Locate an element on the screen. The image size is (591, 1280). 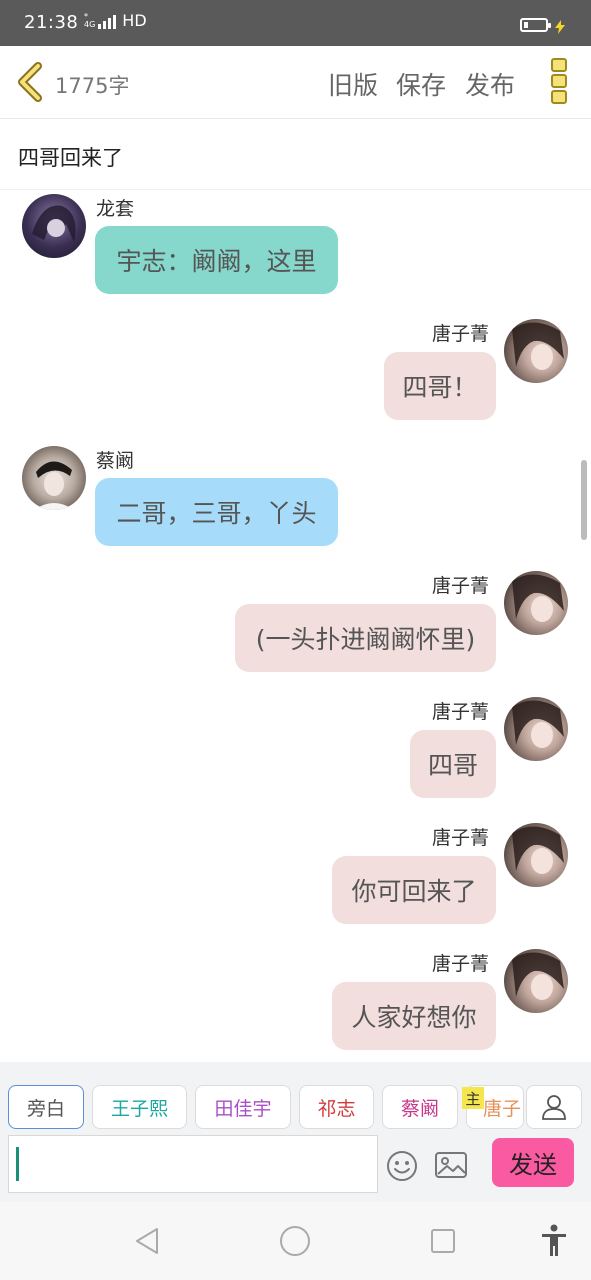
signal-icon is located at coordinates (107, 21).